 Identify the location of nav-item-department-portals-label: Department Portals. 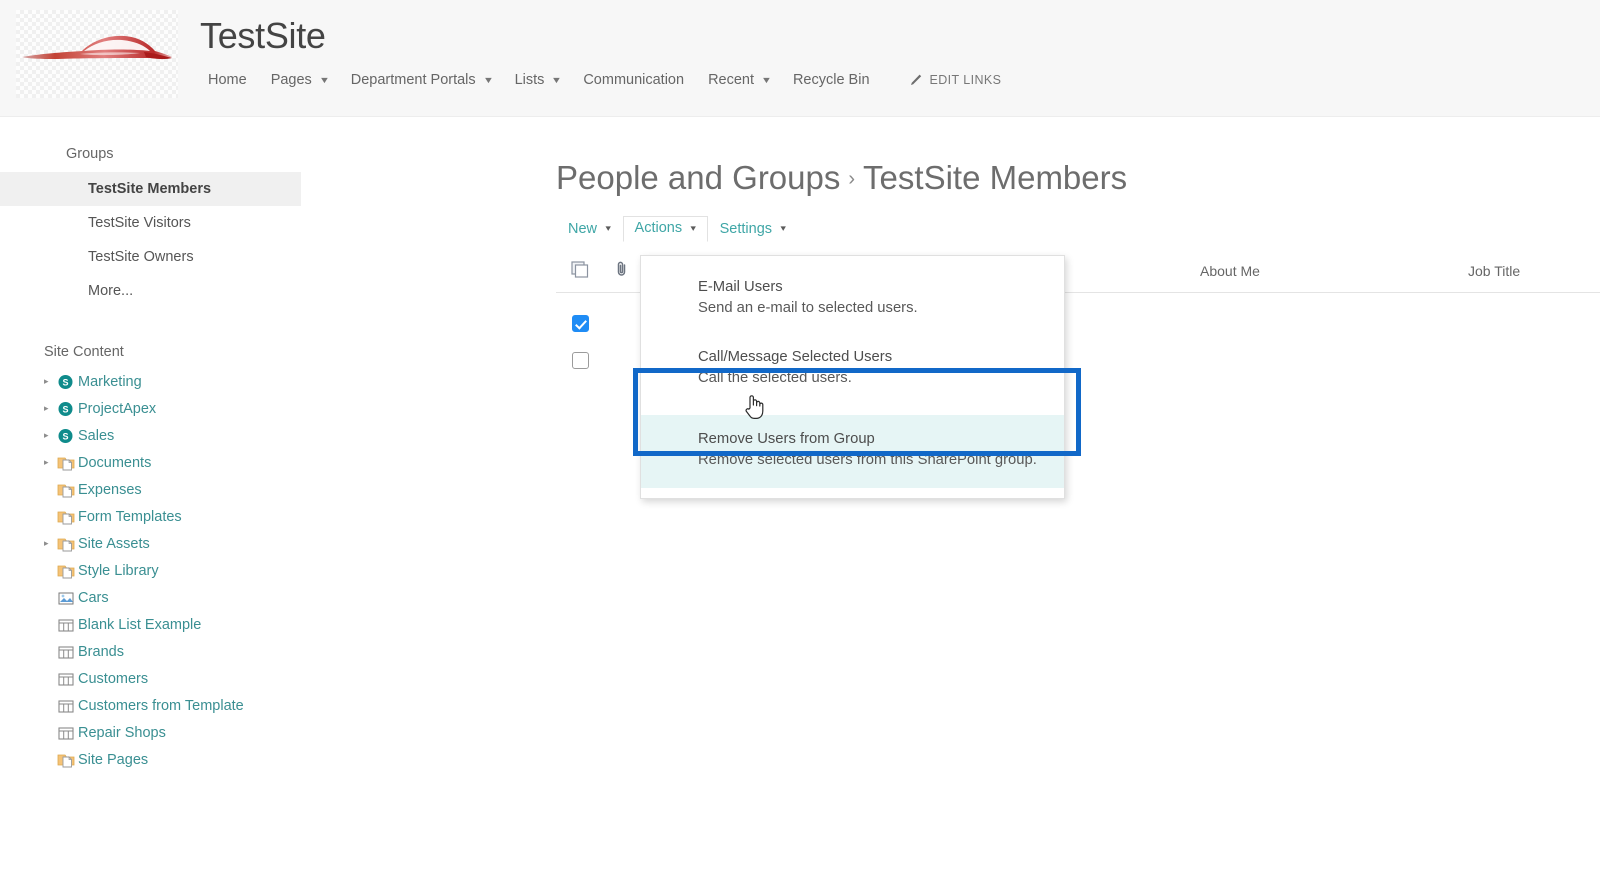
(413, 80).